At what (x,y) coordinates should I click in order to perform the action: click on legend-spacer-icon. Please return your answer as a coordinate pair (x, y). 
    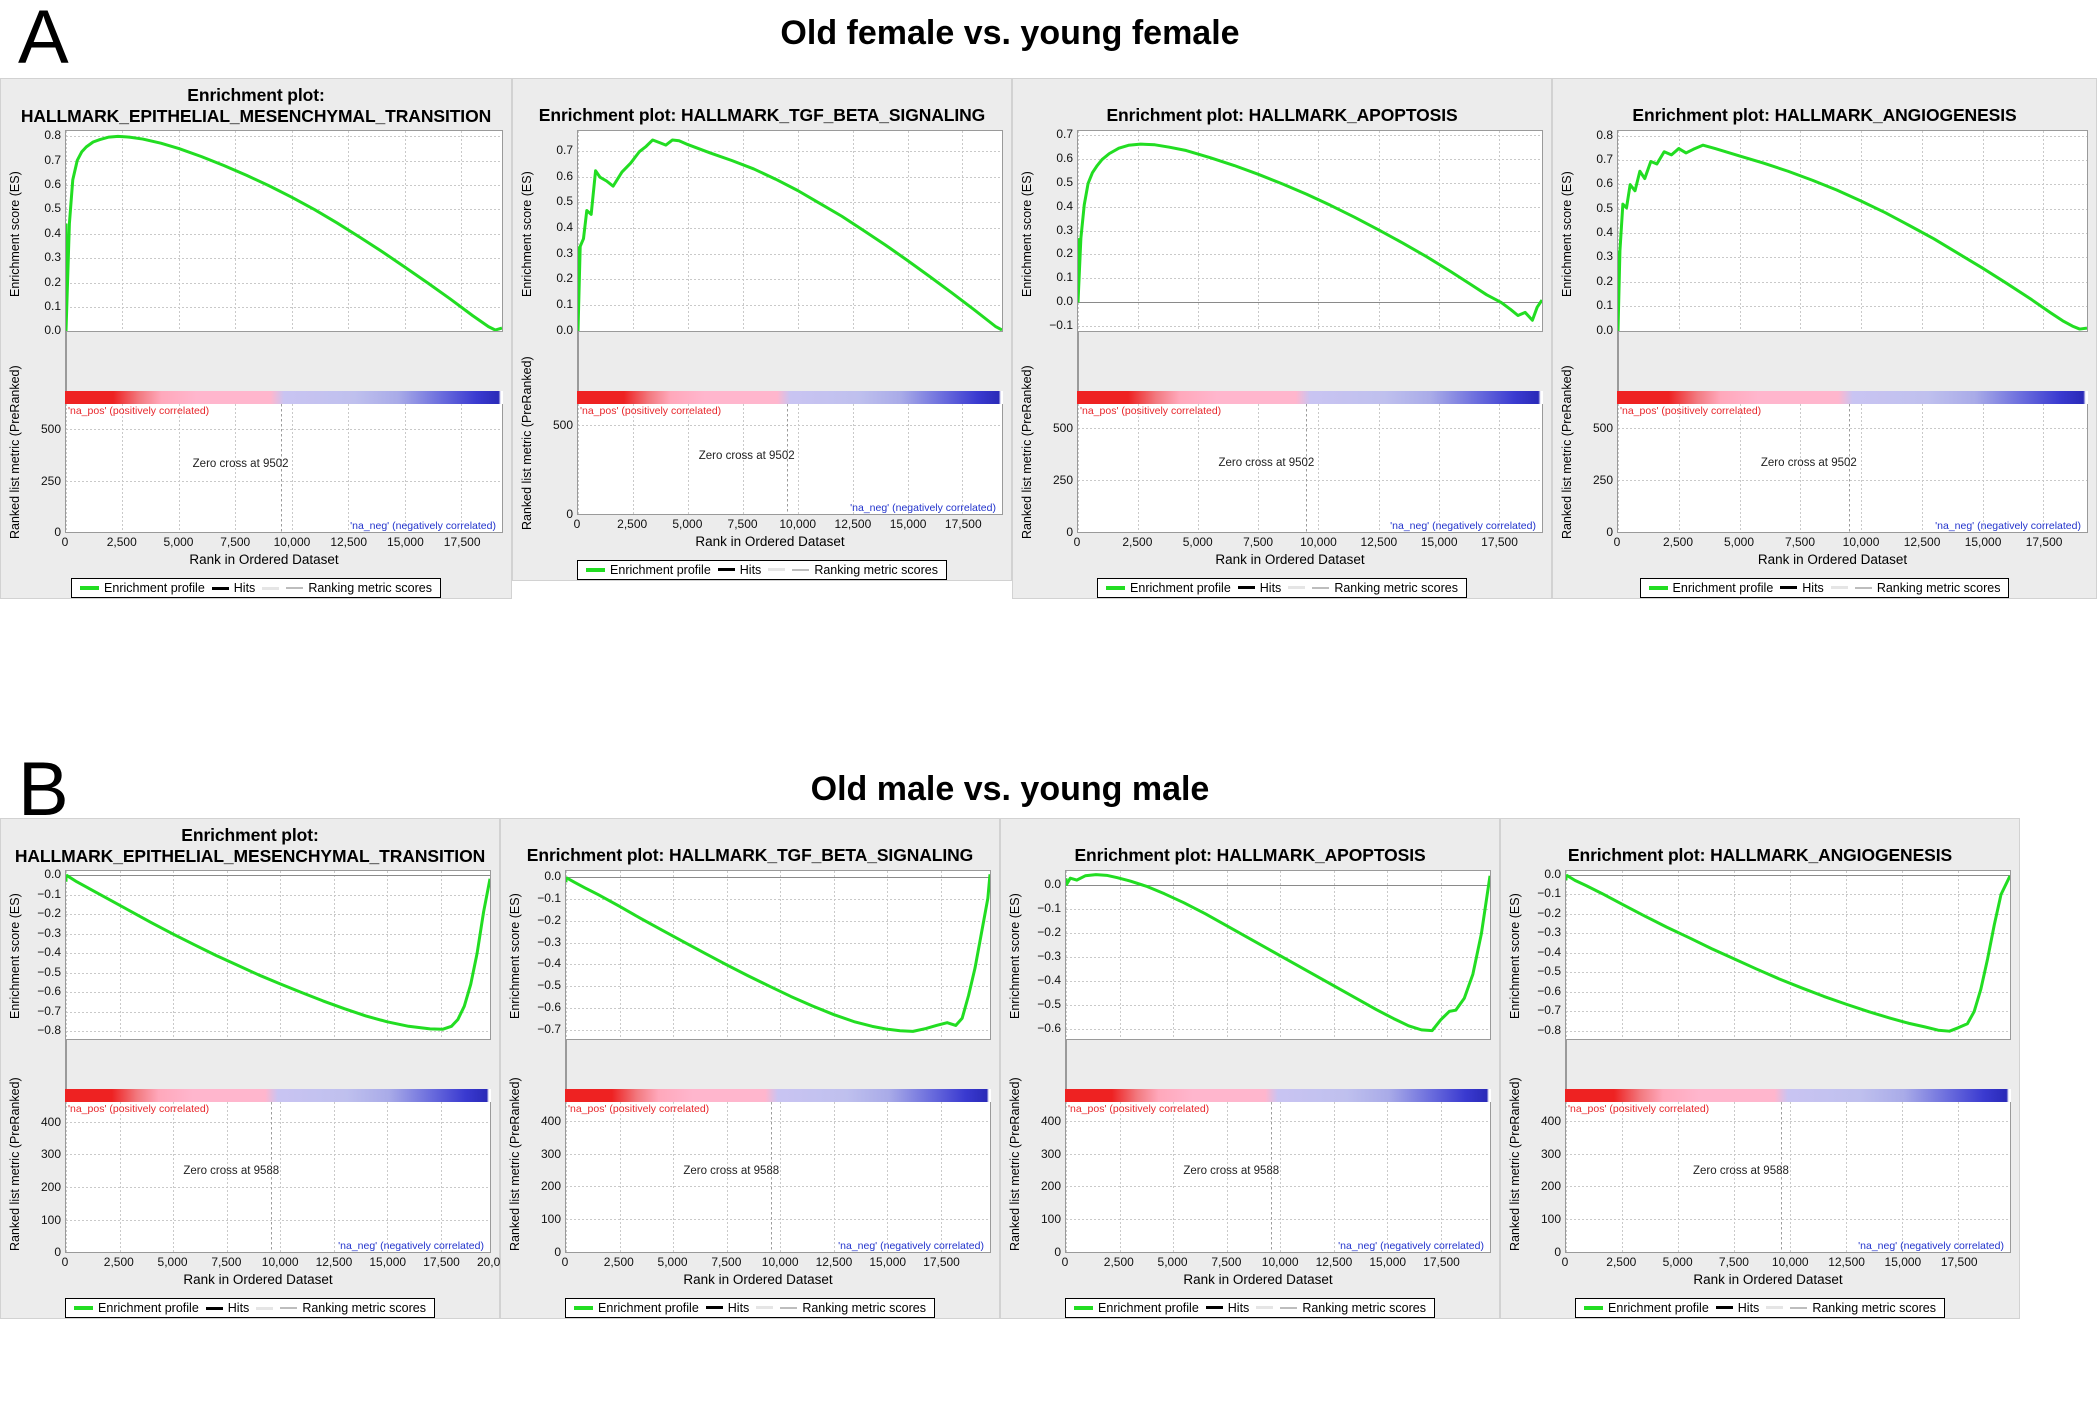
    Looking at the image, I should click on (1297, 588).